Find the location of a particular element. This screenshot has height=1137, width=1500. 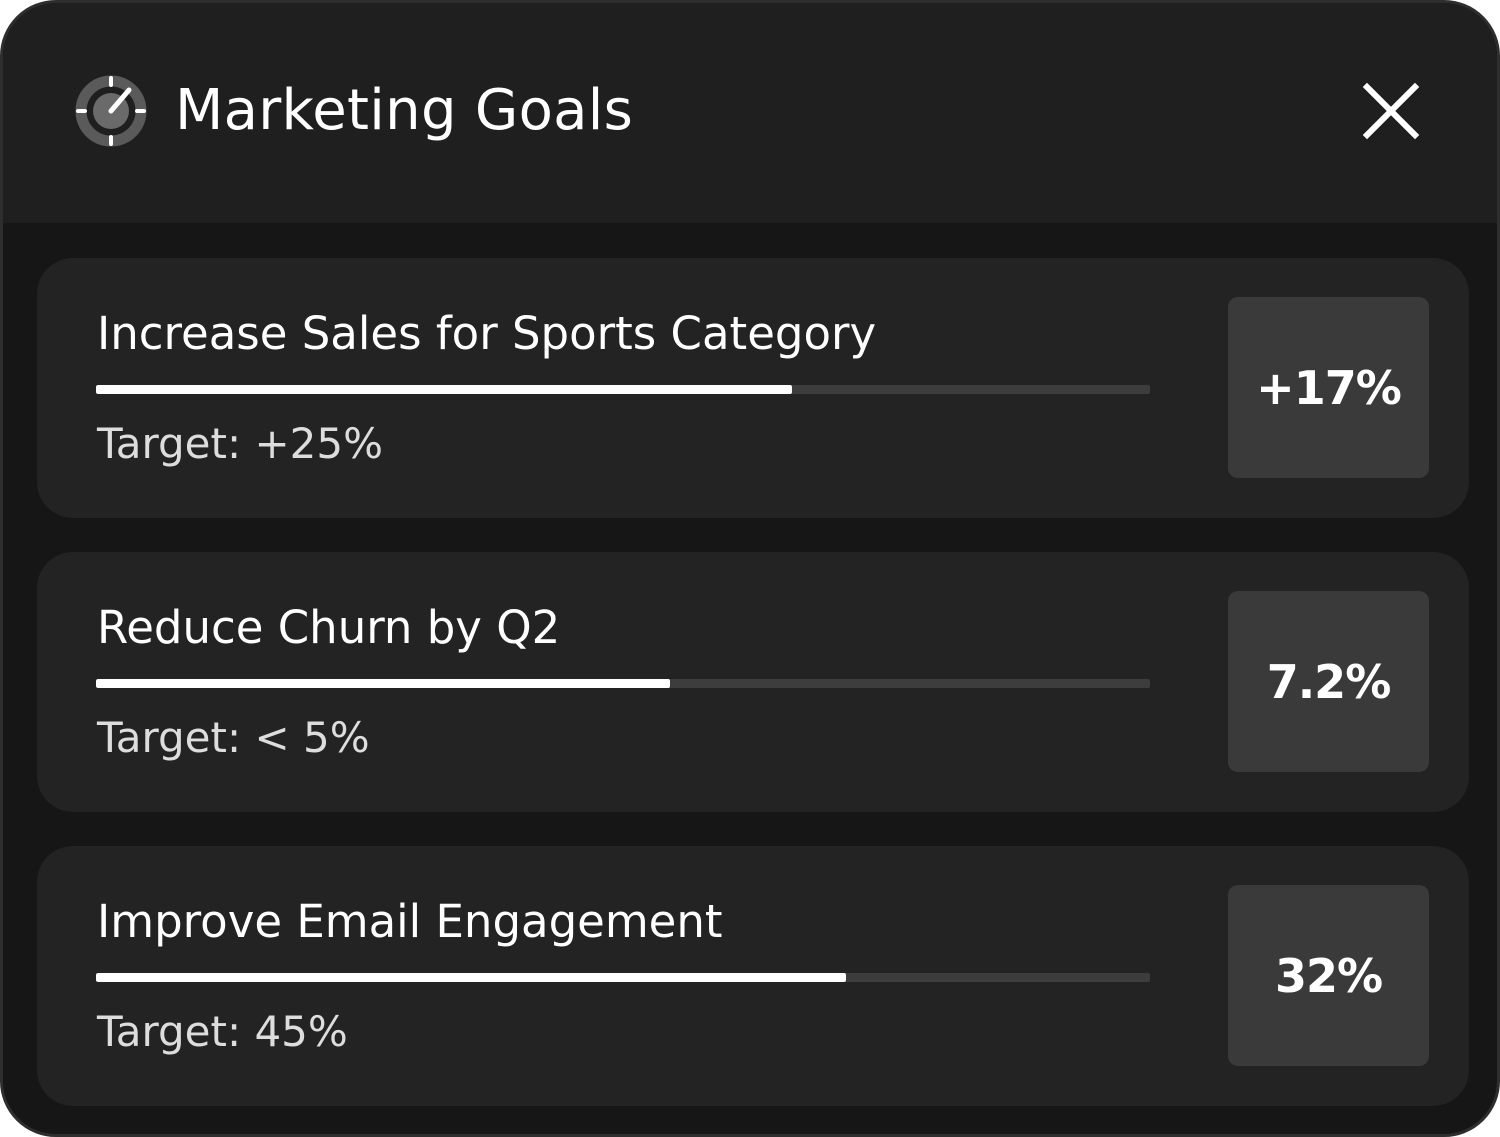

goal-value-badge: +17% is located at coordinates (1328, 387).